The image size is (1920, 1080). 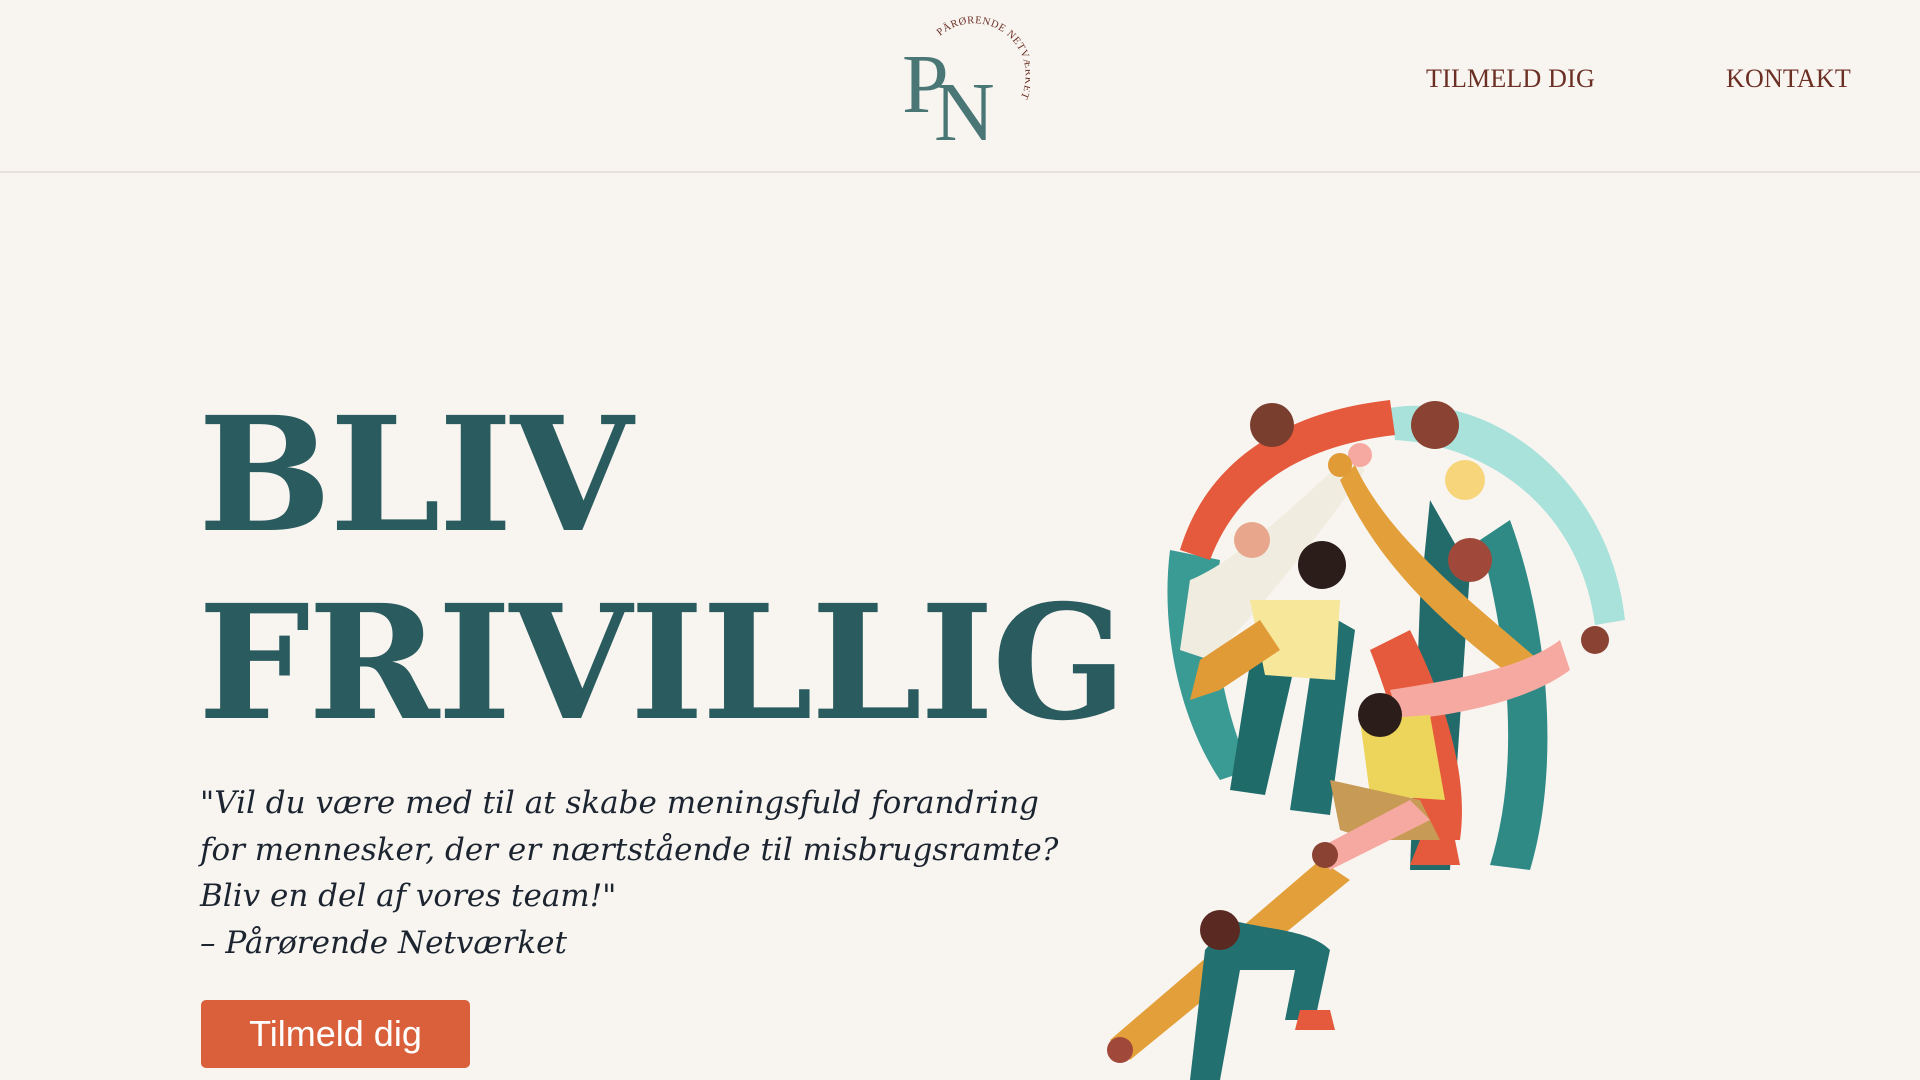 What do you see at coordinates (408, 896) in the screenshot?
I see `quote-line-3: Bliv en del af vores team!"` at bounding box center [408, 896].